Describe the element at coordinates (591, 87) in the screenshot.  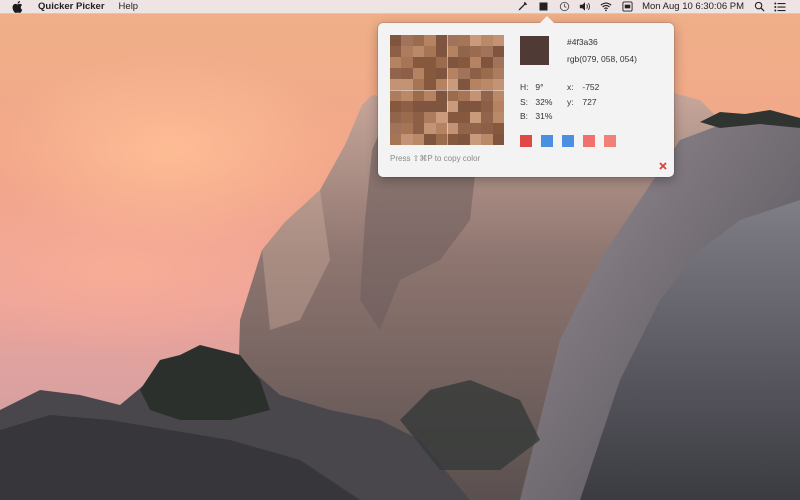
I see `x-value: -752` at that location.